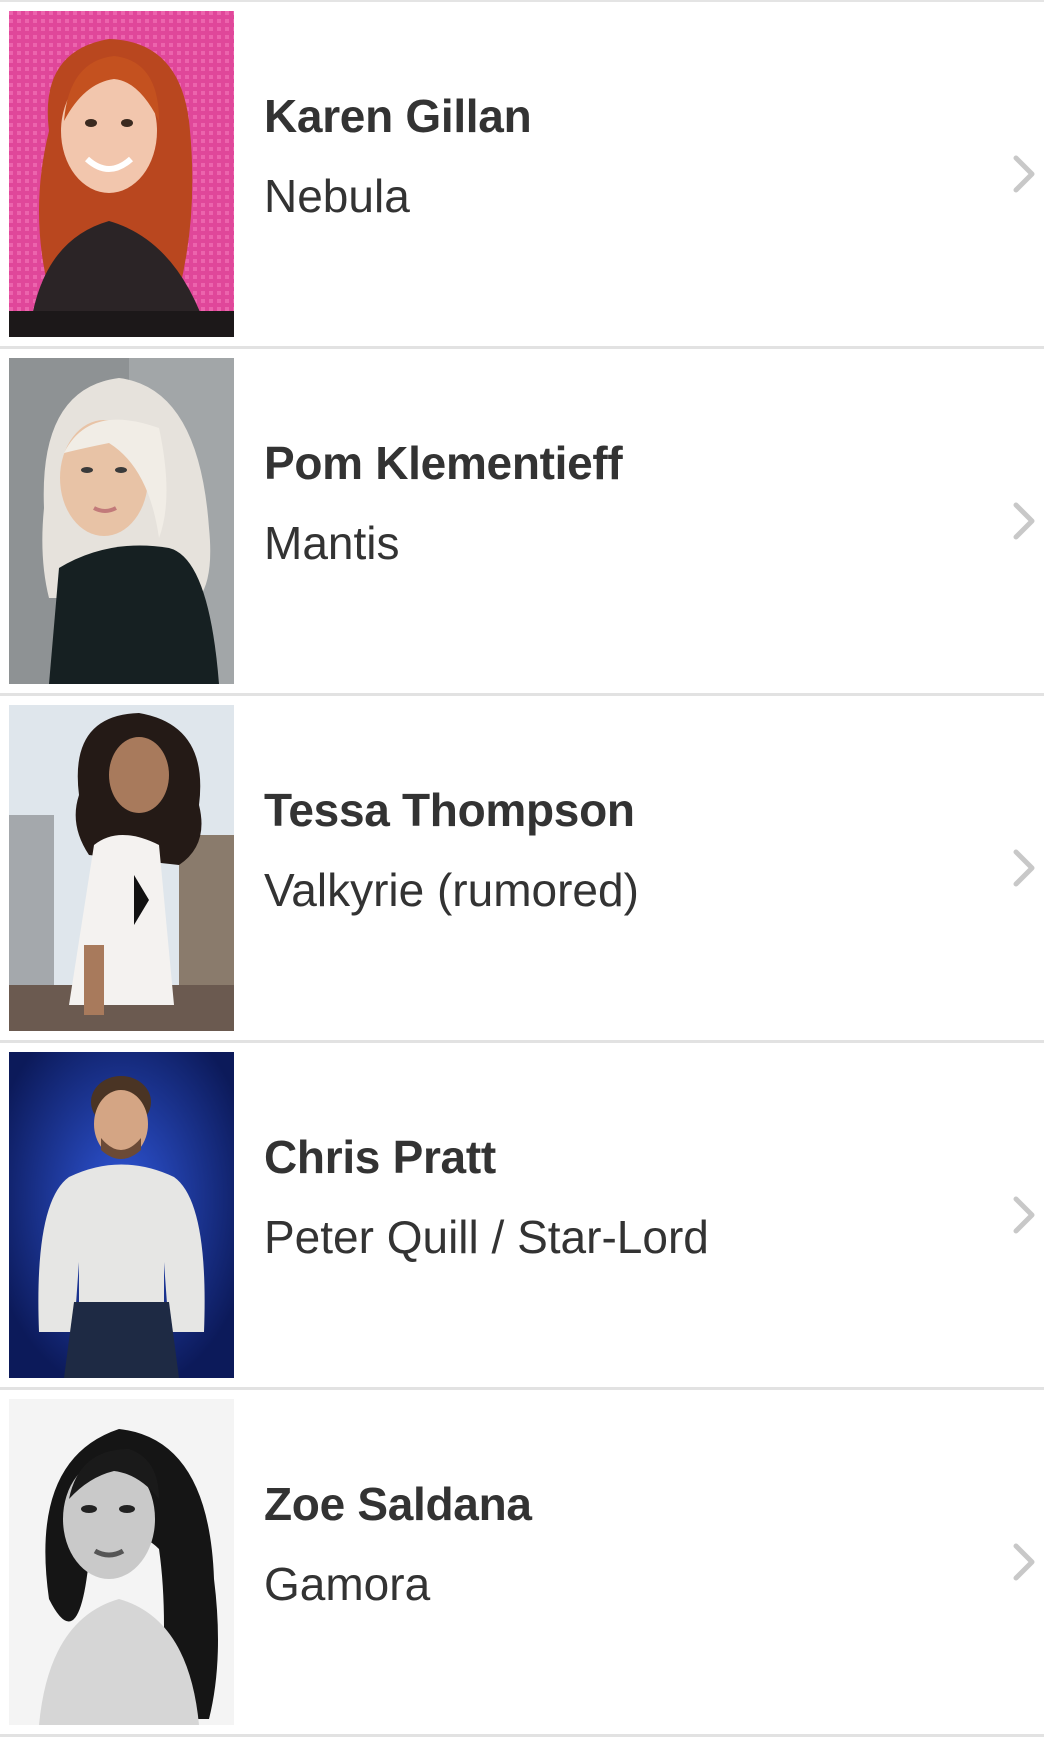 Image resolution: width=1044 pixels, height=1747 pixels. Describe the element at coordinates (398, 1504) in the screenshot. I see `actor-name: Zoe Saldana` at that location.